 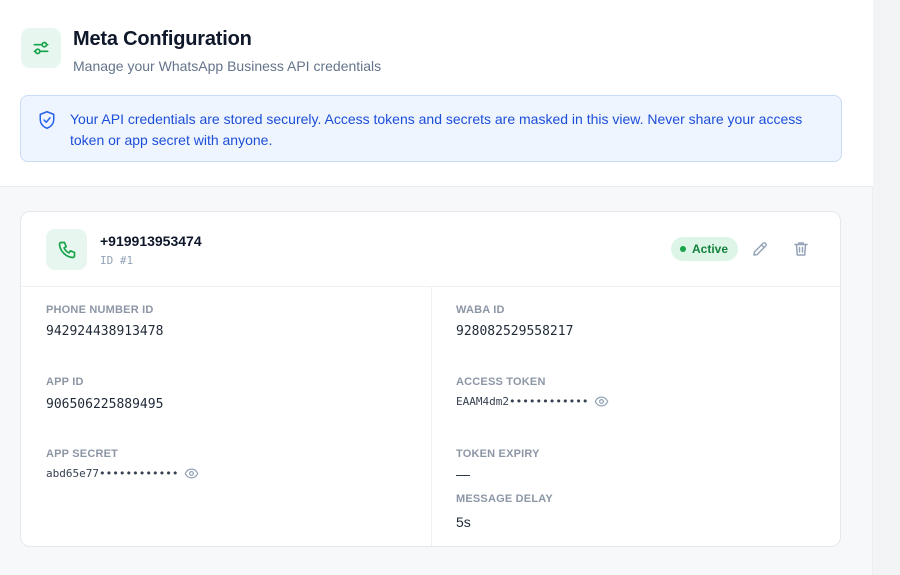 What do you see at coordinates (117, 260) in the screenshot?
I see `record-id: ID #1` at bounding box center [117, 260].